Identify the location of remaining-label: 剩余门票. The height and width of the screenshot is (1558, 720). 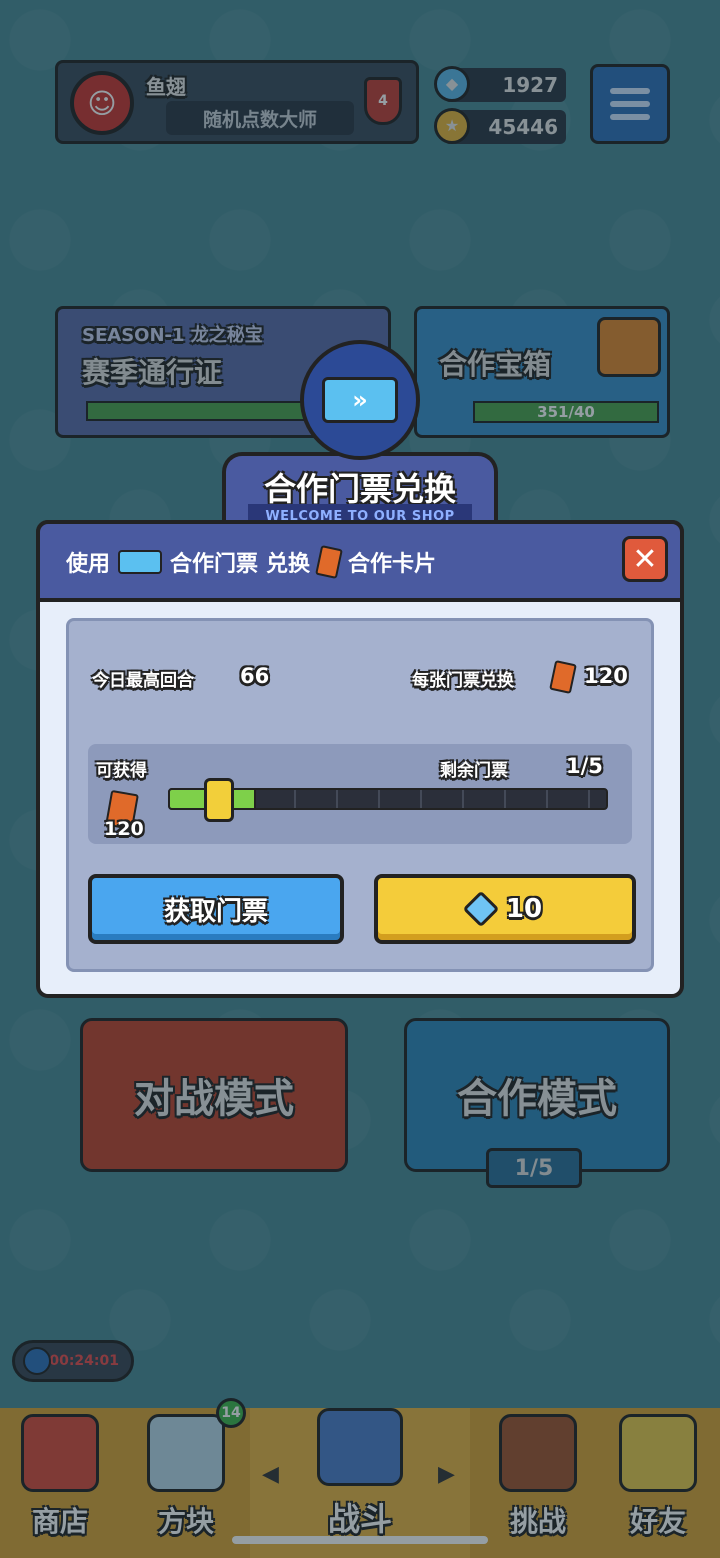
(474, 771).